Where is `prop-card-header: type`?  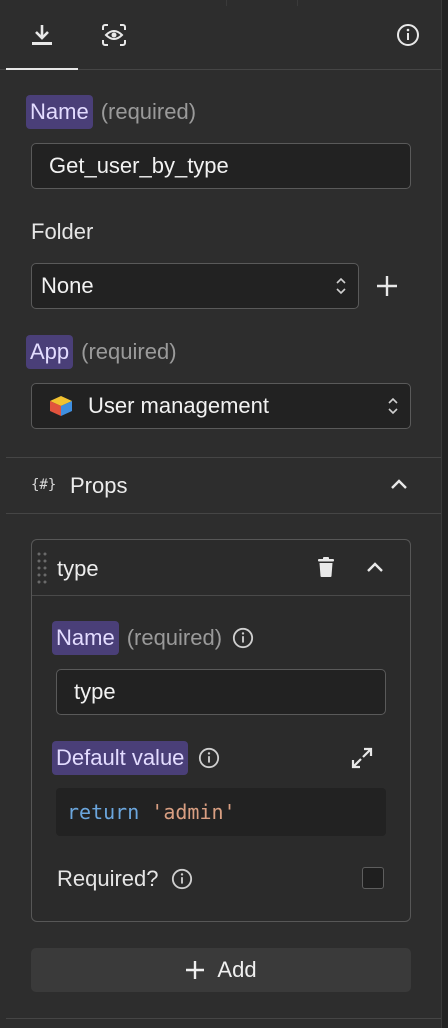 prop-card-header: type is located at coordinates (221, 568).